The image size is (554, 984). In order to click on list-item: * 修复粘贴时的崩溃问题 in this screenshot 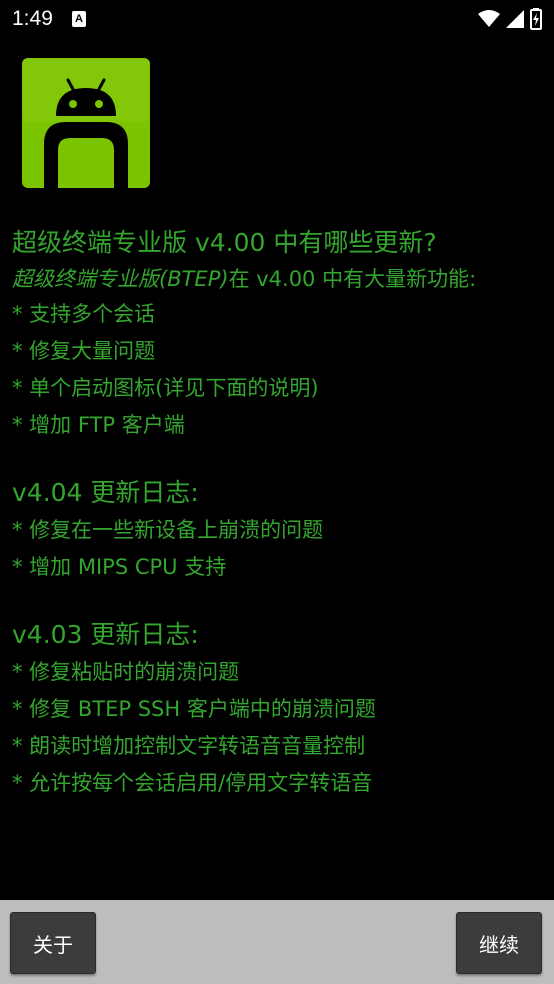, I will do `click(126, 672)`.